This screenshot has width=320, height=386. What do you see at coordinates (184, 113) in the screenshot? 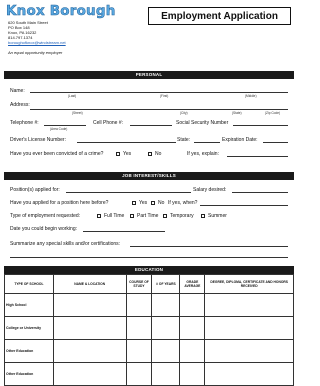
I see `address-sub-city: (City)` at bounding box center [184, 113].